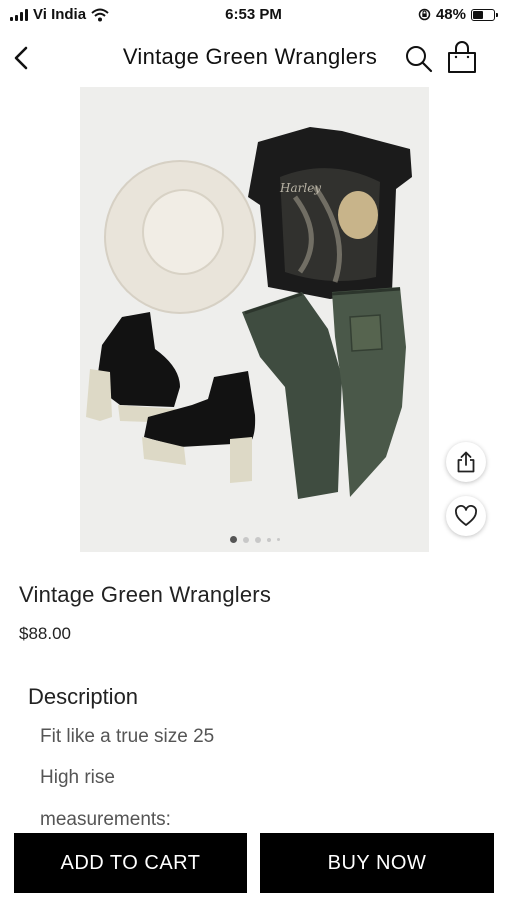  What do you see at coordinates (377, 863) in the screenshot?
I see `buy-now-button: BUY NOW` at bounding box center [377, 863].